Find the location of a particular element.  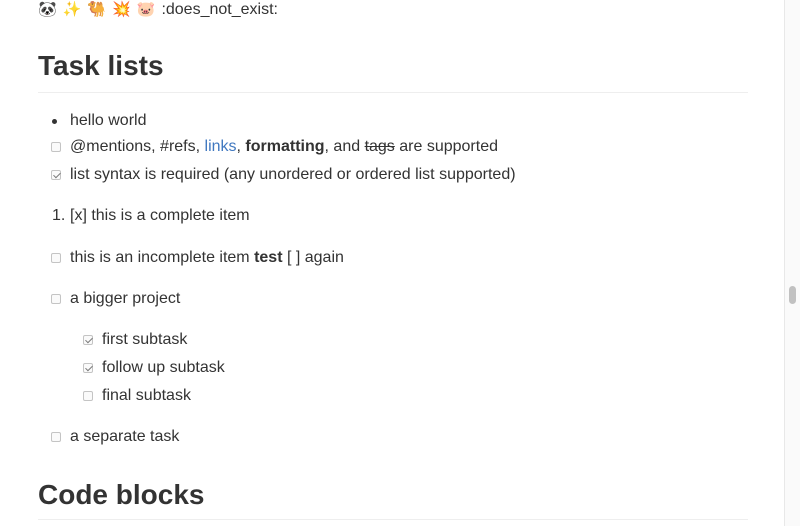

scrollbar-thumb is located at coordinates (792, 295).